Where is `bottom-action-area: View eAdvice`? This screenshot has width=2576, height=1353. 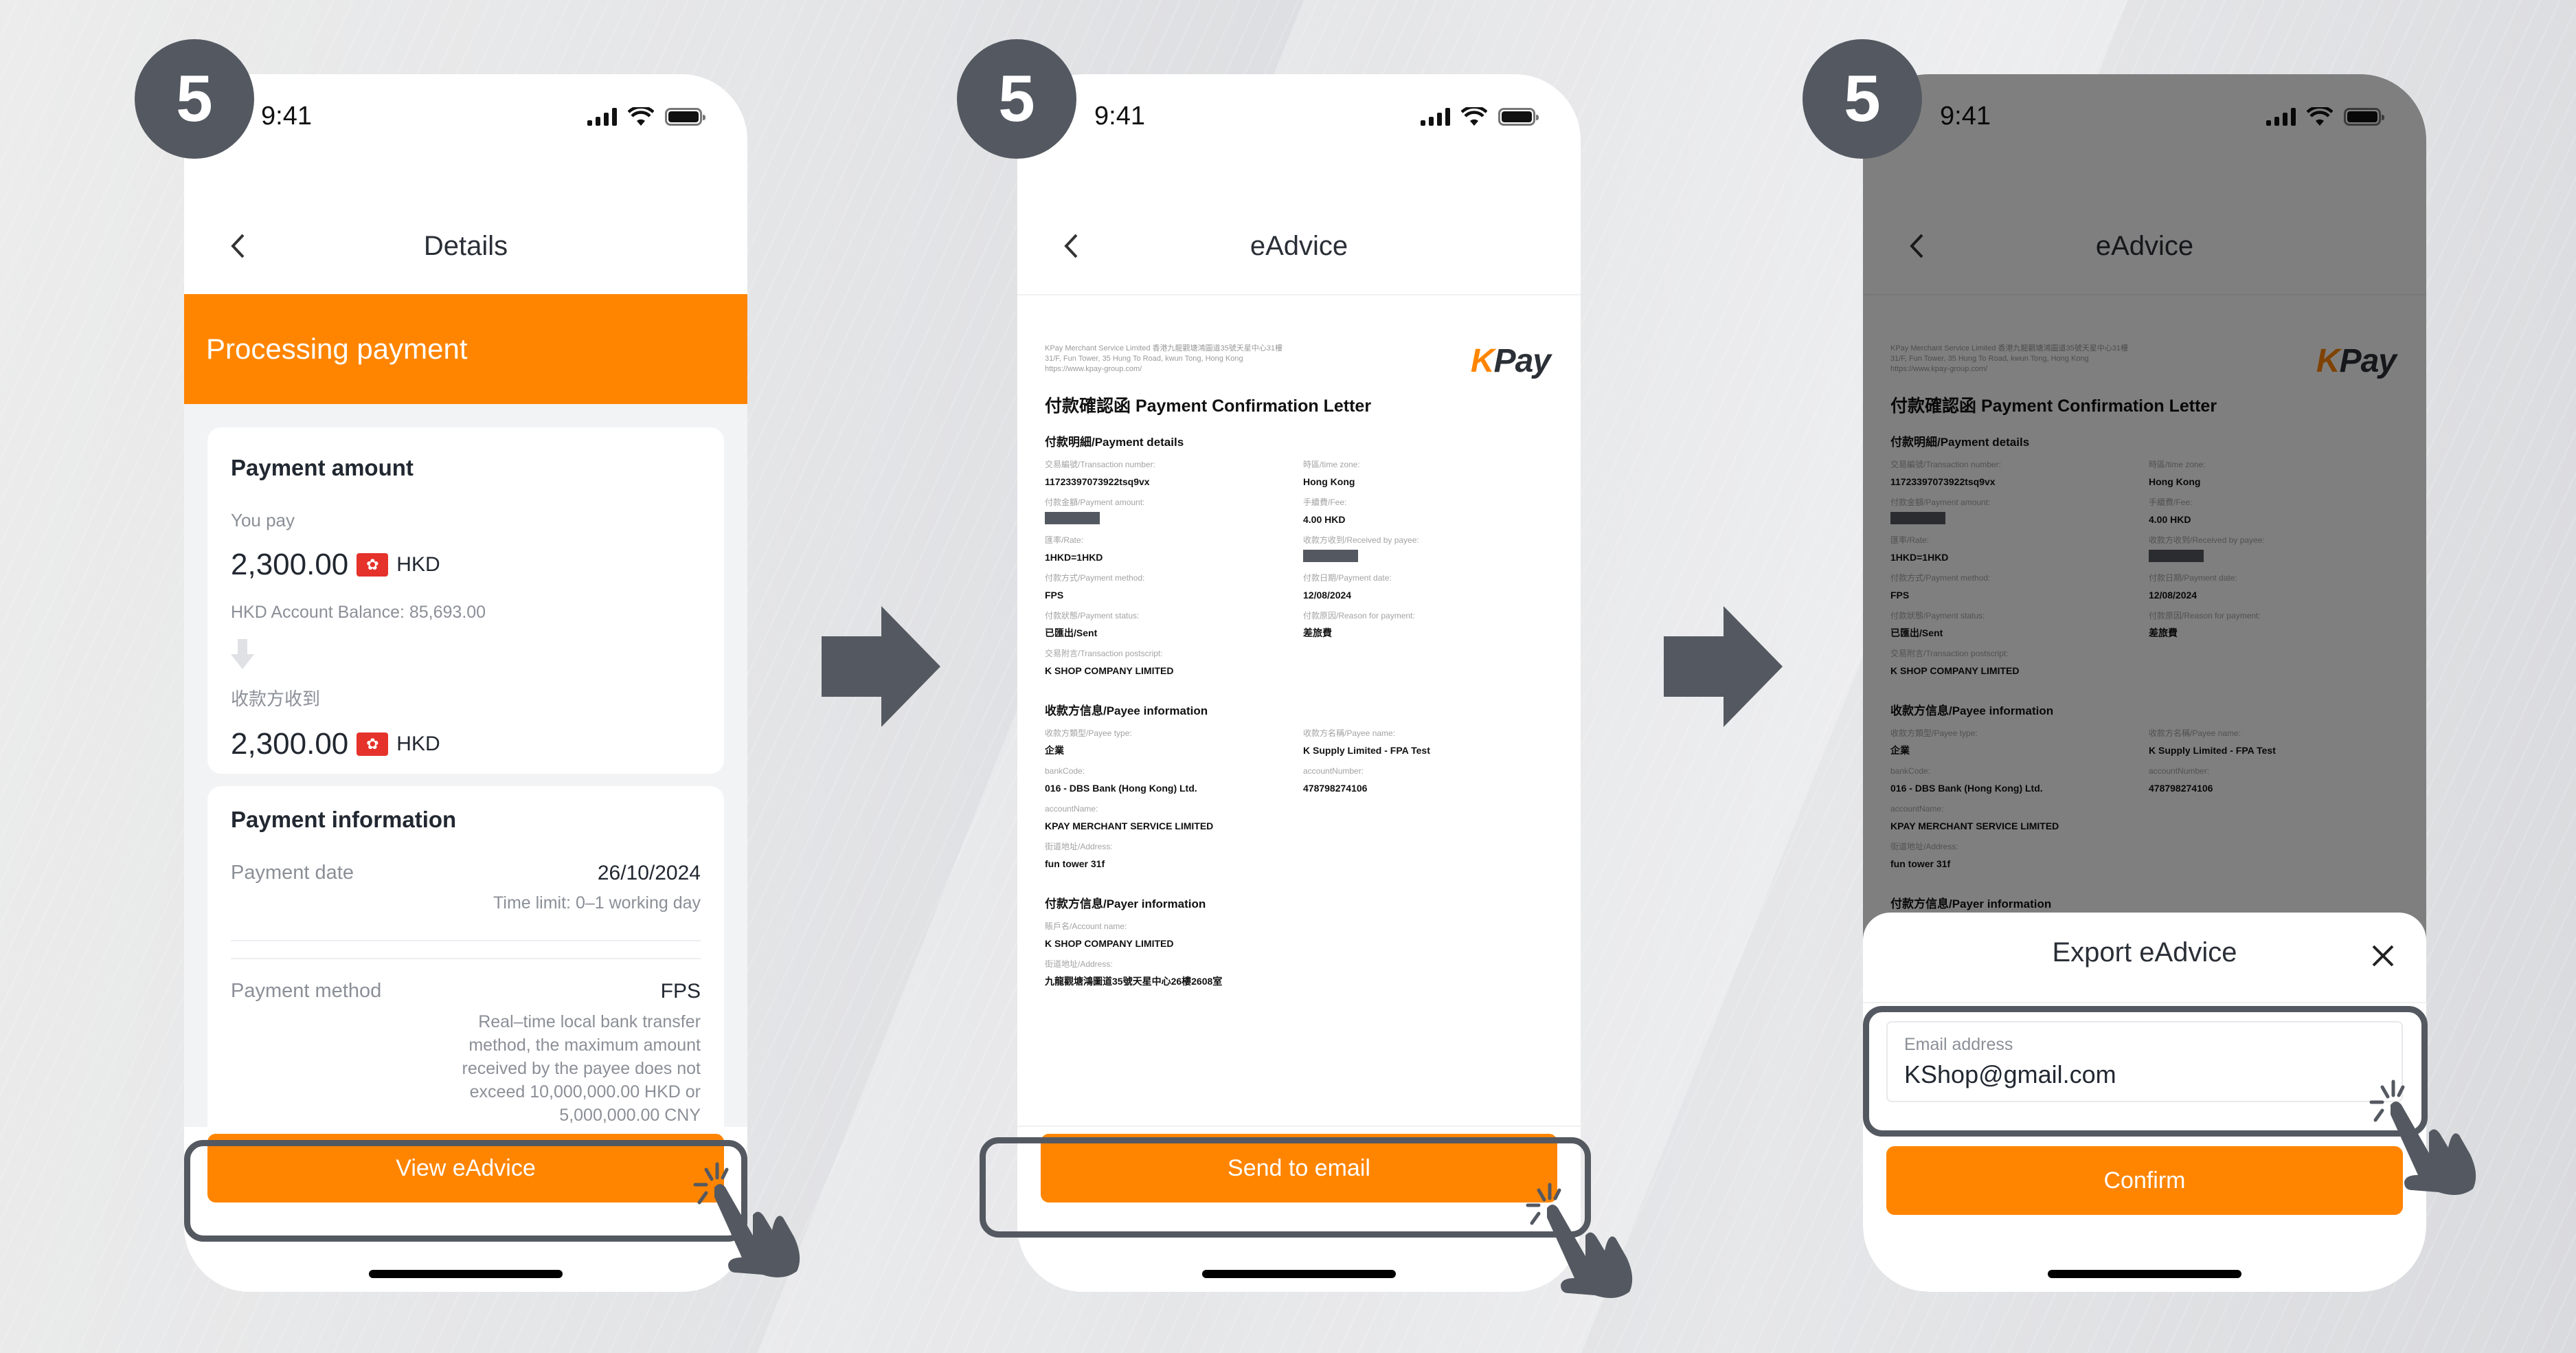
bottom-action-area: View eAdvice is located at coordinates (465, 1209).